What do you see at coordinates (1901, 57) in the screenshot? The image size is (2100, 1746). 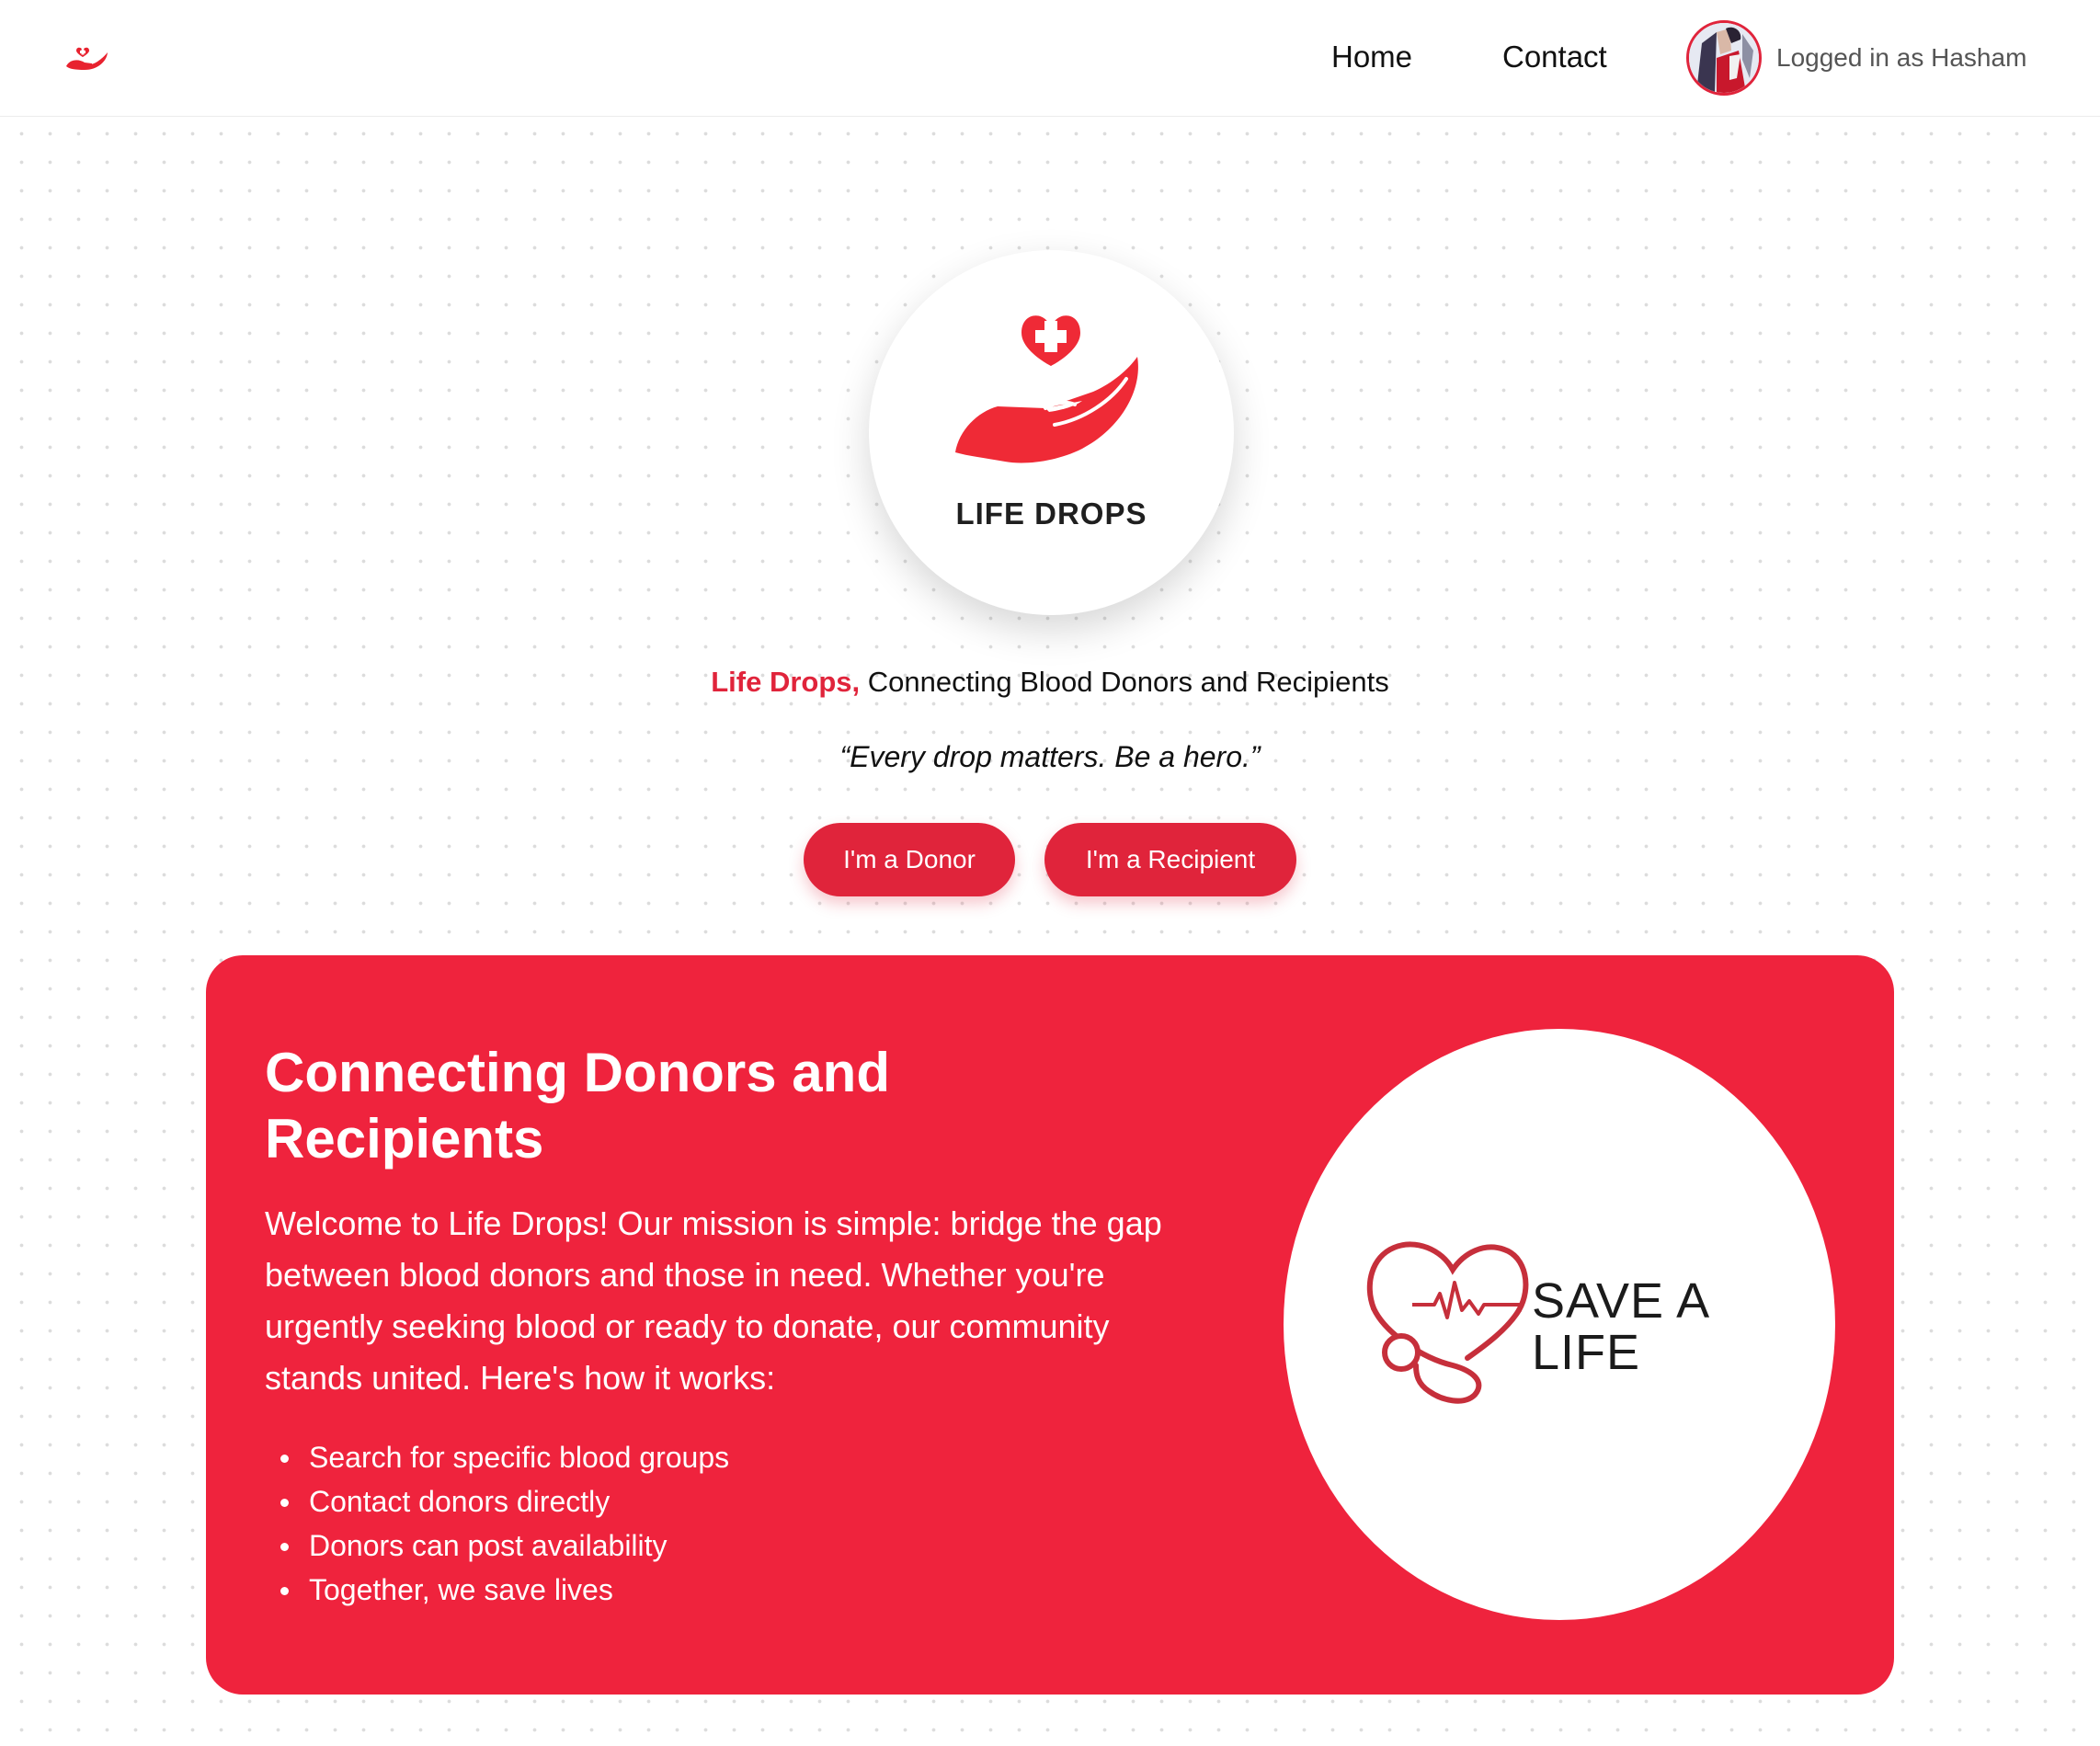 I see `logged-in-user-label: Logged in as Hasham` at bounding box center [1901, 57].